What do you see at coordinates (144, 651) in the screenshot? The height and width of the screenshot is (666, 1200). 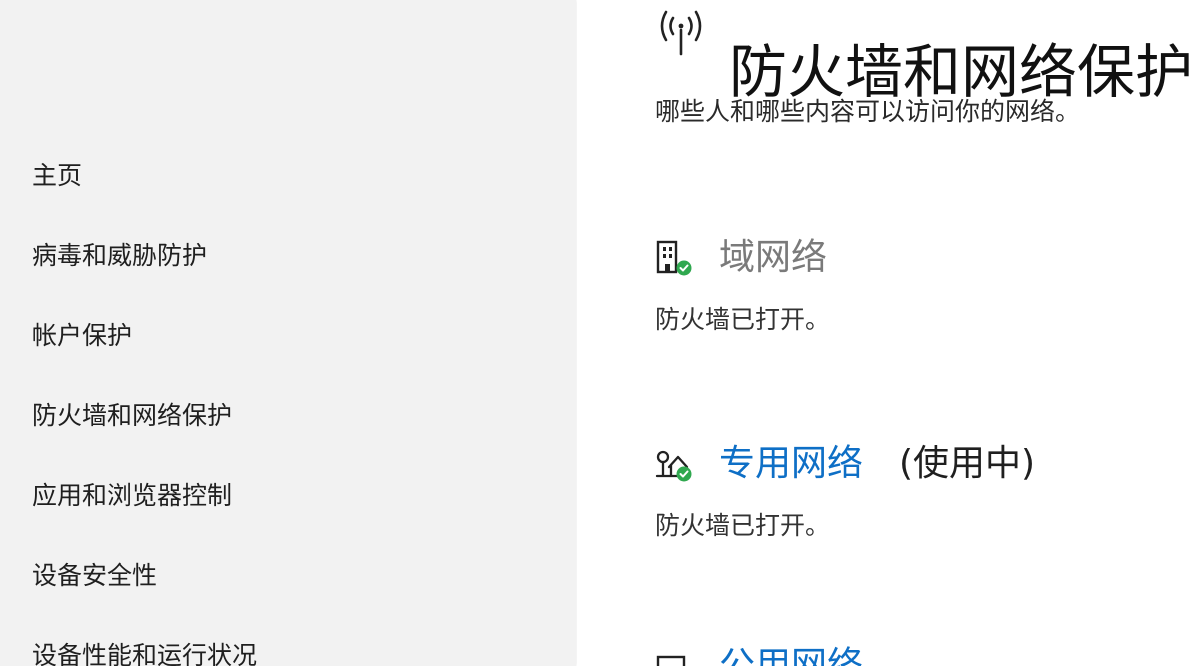 I see `sidebar-item-device-performance: 设备性能和运行状况` at bounding box center [144, 651].